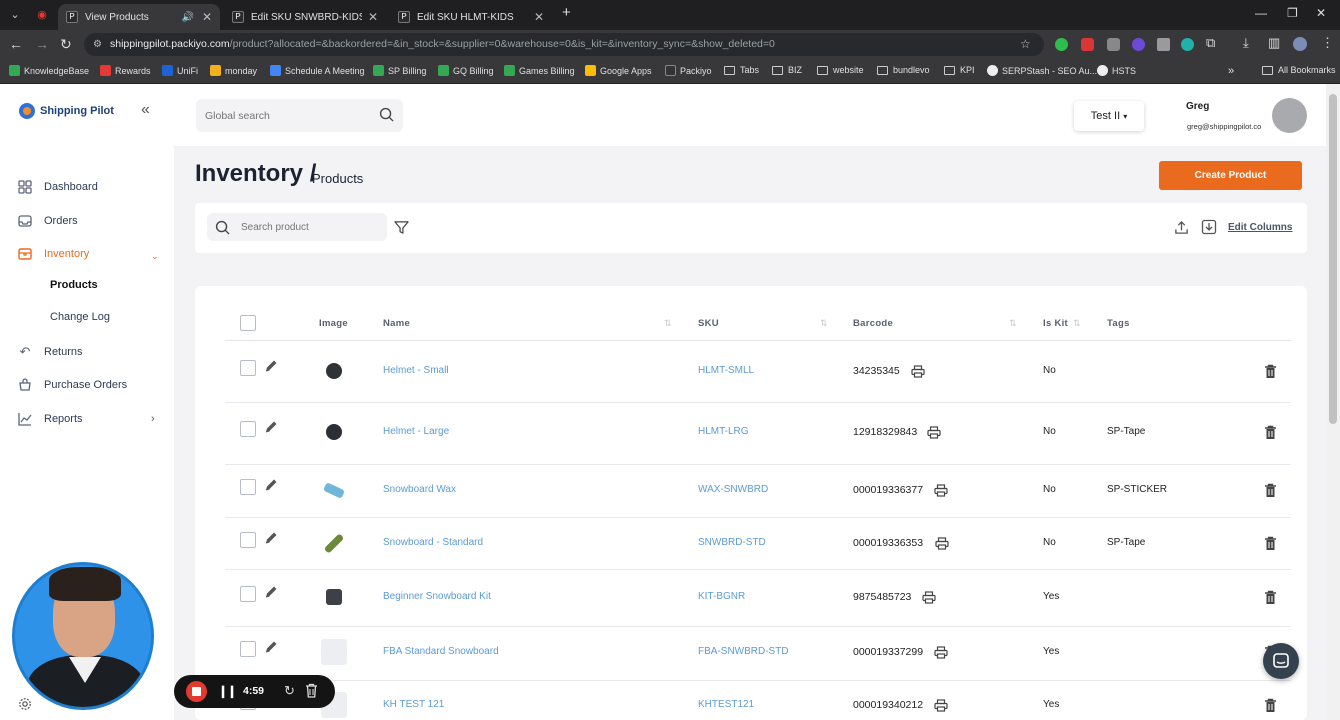 This screenshot has height=720, width=1340. What do you see at coordinates (721, 596) in the screenshot?
I see `product-sku-link: KIT-BGNR` at bounding box center [721, 596].